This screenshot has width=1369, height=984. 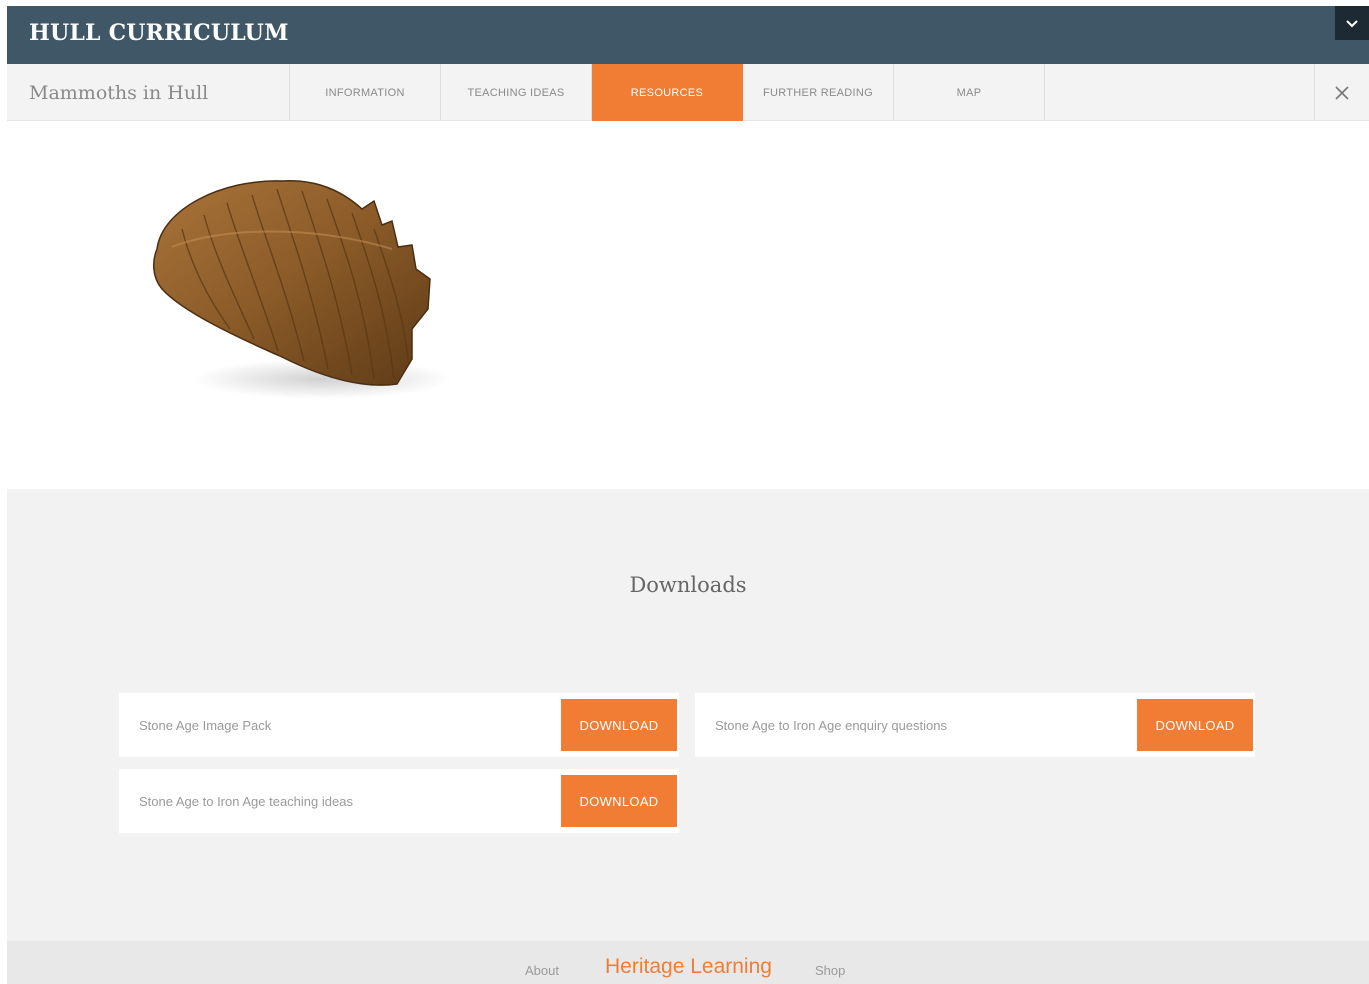 I want to click on footer-link-shop: Shop, so click(x=830, y=970).